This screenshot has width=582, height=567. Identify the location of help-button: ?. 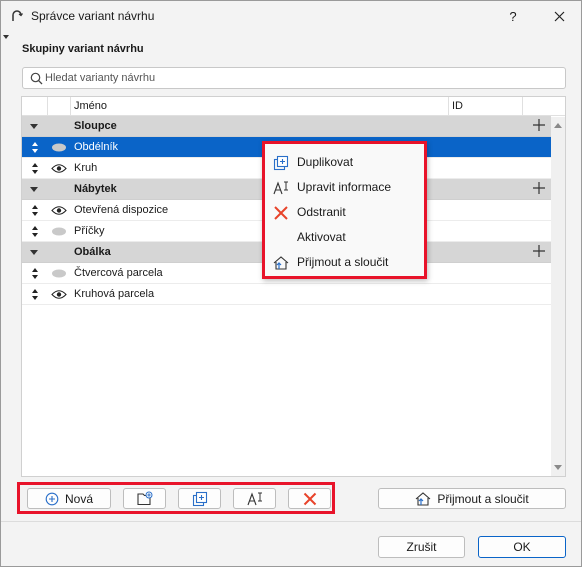
(513, 16).